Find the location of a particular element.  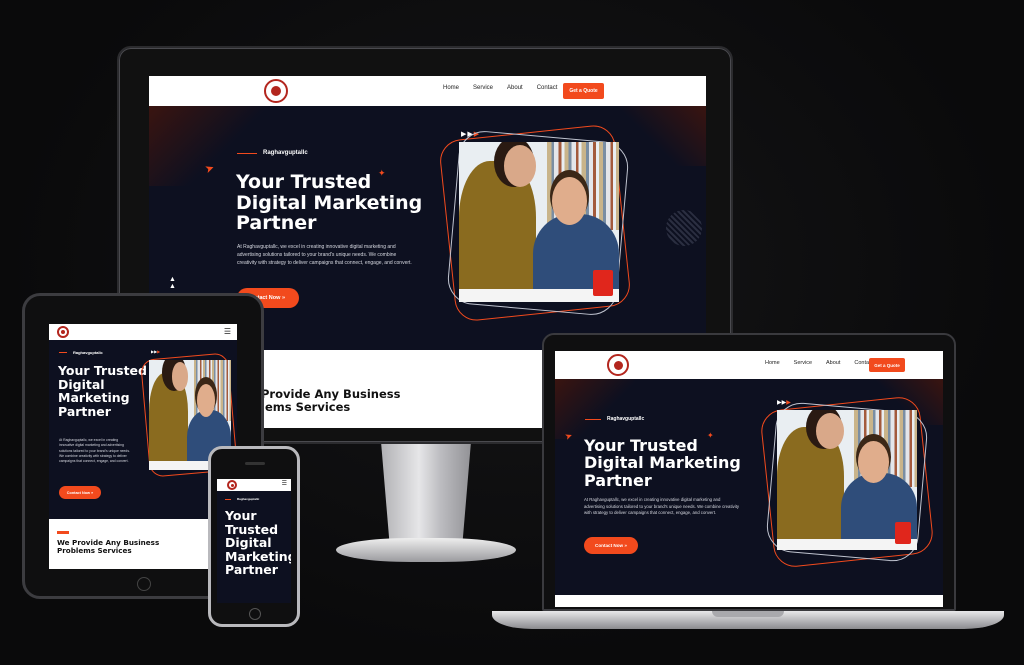

phone-navbar: ☰ is located at coordinates (254, 485).